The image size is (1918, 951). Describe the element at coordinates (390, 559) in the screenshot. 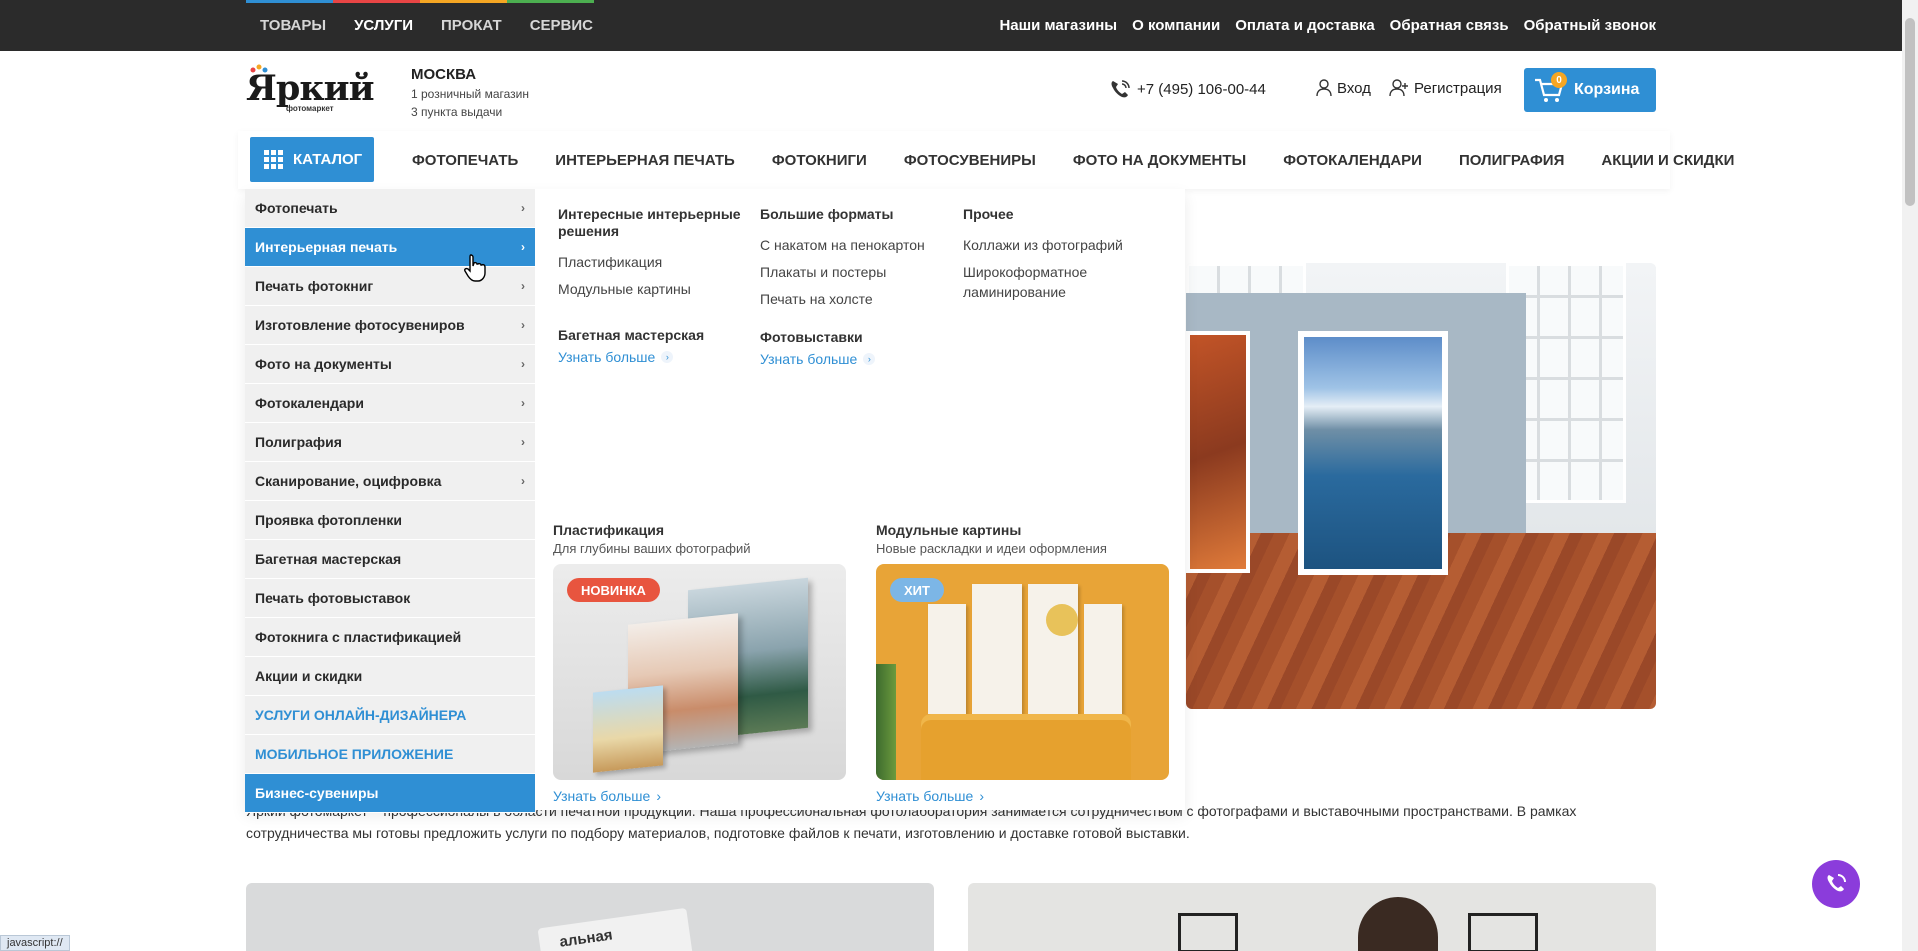

I see `sidebar-item: Багетная мастерская` at that location.